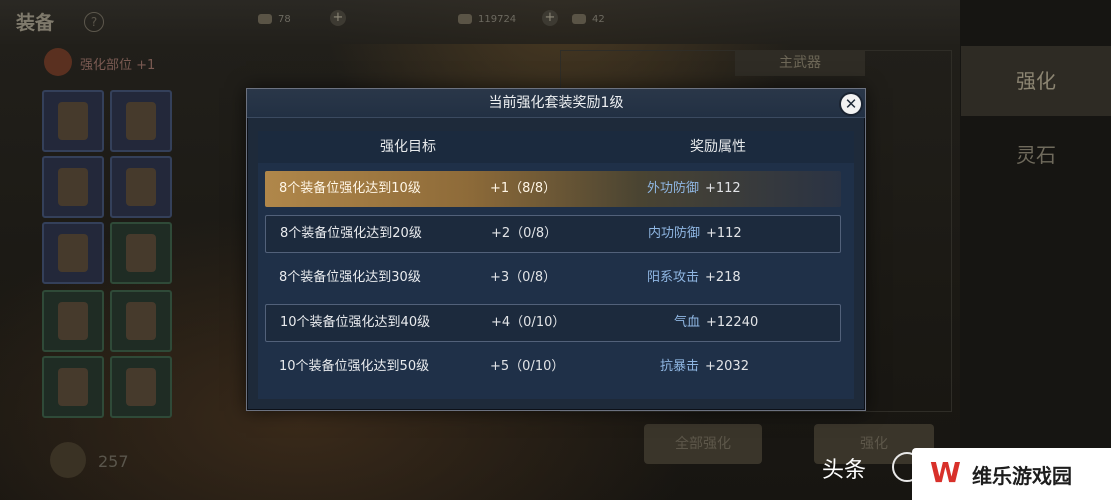 The height and width of the screenshot is (500, 1111). I want to click on target-text: 10个装备位强化达到50级, so click(354, 366).